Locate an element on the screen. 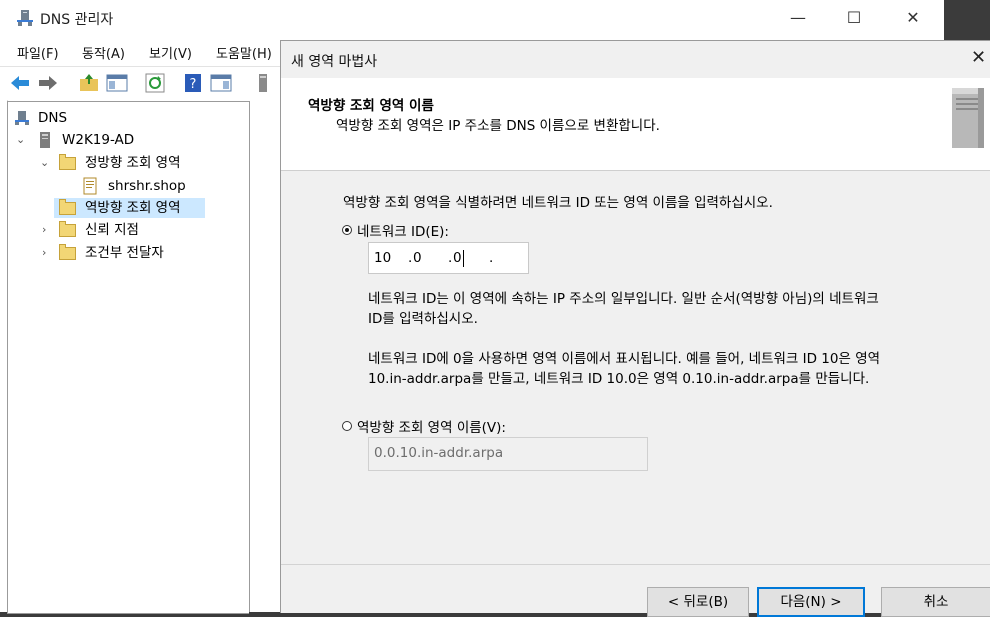 This screenshot has width=990, height=617. header-subtitle: 역방향 조회 영역은 IP 주소를 DNS 이름으로 변환합니다. is located at coordinates (498, 126).